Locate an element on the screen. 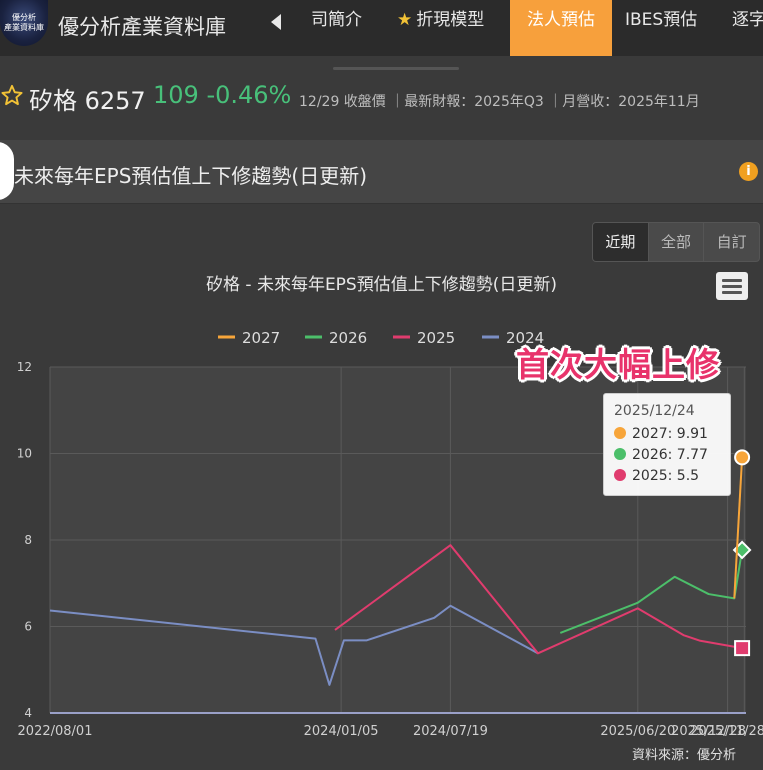 The image size is (763, 770). tooltip-value: 2026: 7.77 is located at coordinates (670, 455).